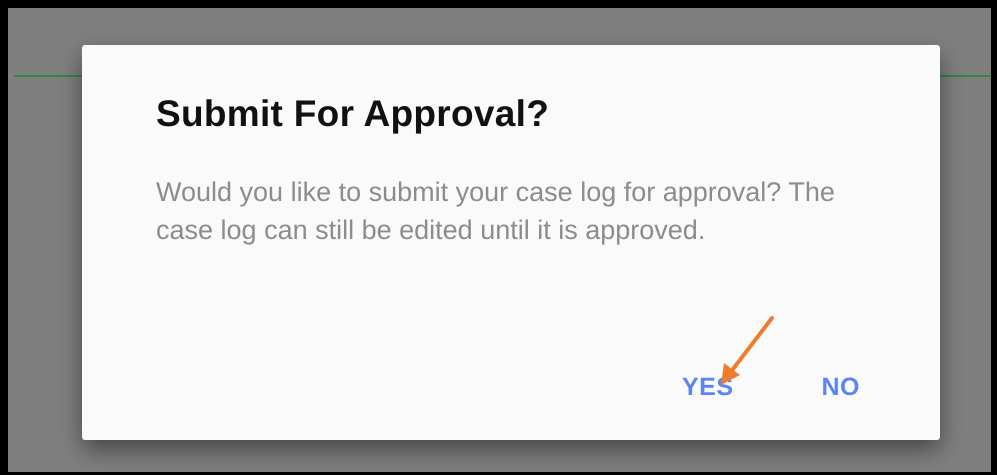 The width and height of the screenshot is (997, 475). Describe the element at coordinates (841, 387) in the screenshot. I see `dialog-button: NO` at that location.